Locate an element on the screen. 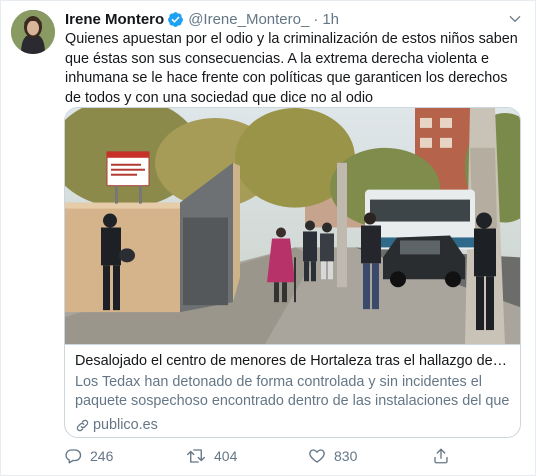  handle: @Irene_Montero_ is located at coordinates (248, 19).